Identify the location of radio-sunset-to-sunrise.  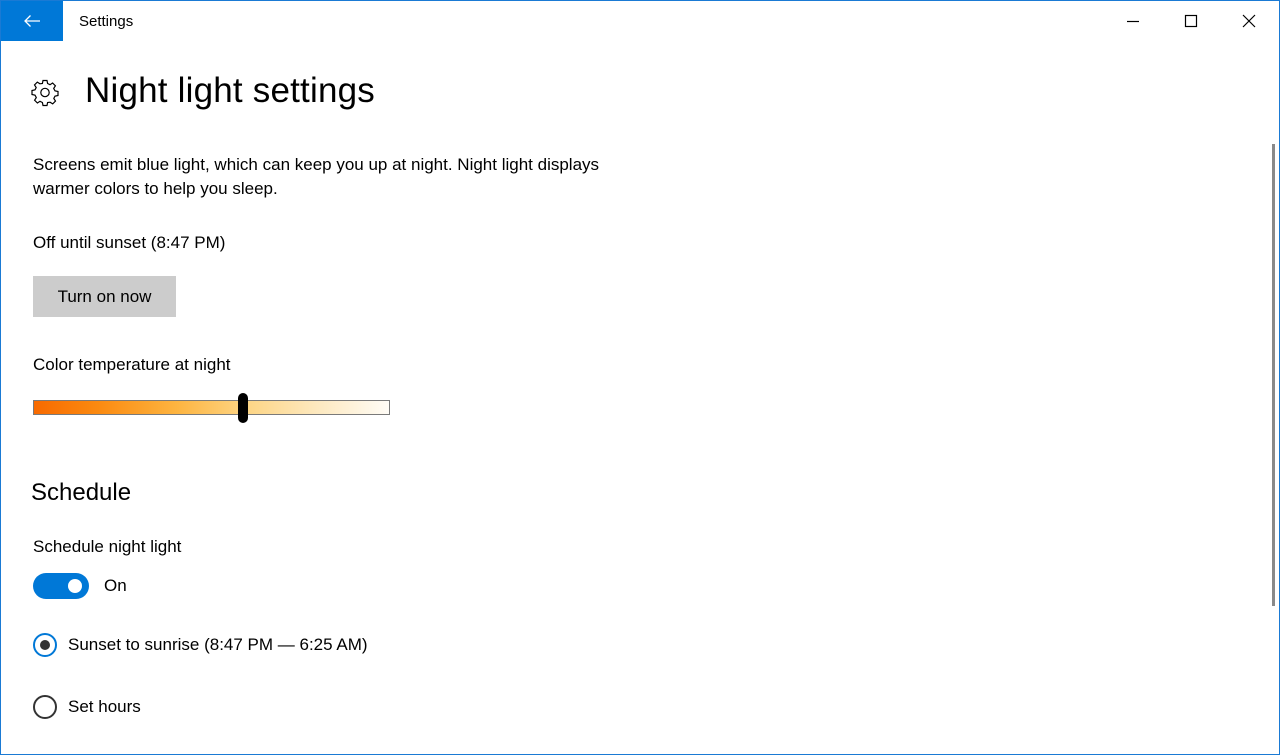
(45, 645).